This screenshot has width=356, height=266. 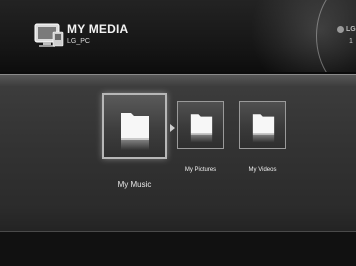 I want to click on band-divider-top, so click(x=178, y=74).